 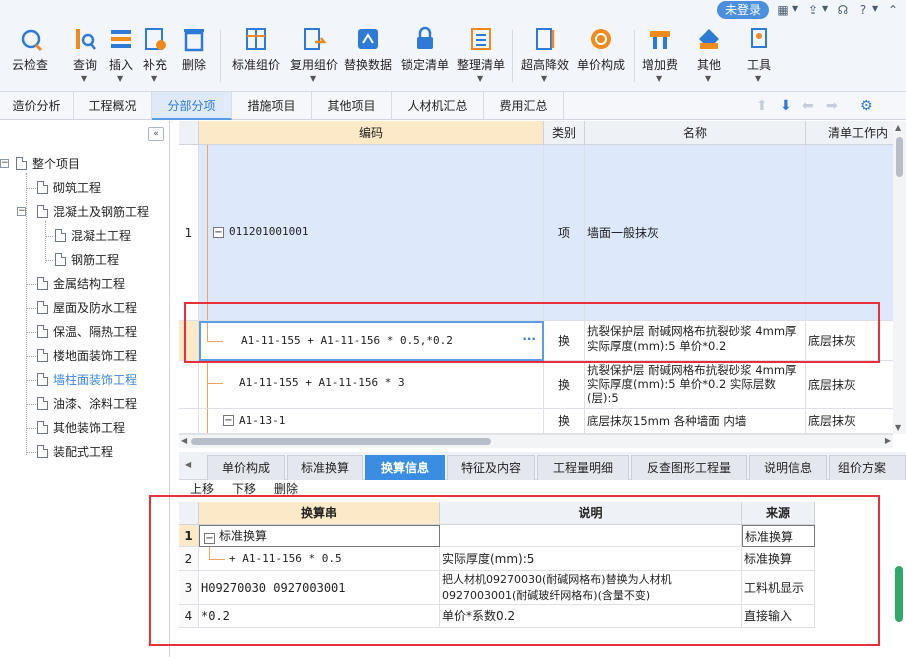 What do you see at coordinates (21, 211) in the screenshot?
I see `collapse-node-icon: −` at bounding box center [21, 211].